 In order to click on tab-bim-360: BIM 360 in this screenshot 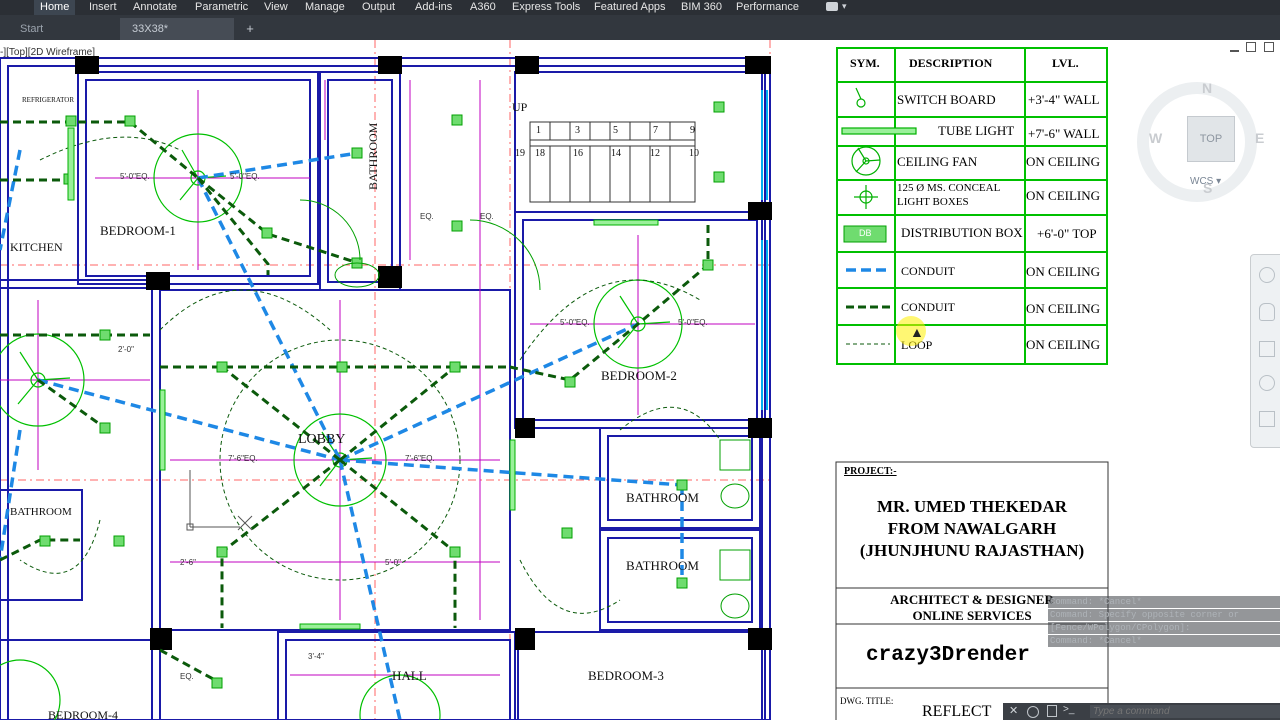, I will do `click(701, 7)`.